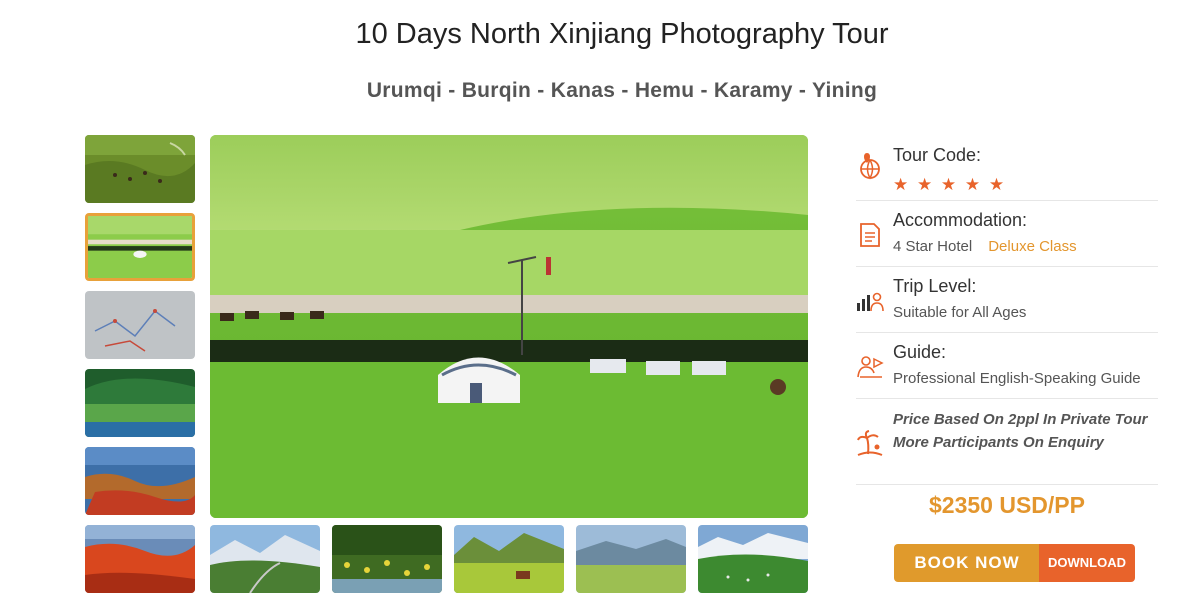 The image size is (1200, 613). Describe the element at coordinates (1007, 234) in the screenshot. I see `accommodation-section: Accommodation: 4 Star Hotel Deluxe Class` at that location.